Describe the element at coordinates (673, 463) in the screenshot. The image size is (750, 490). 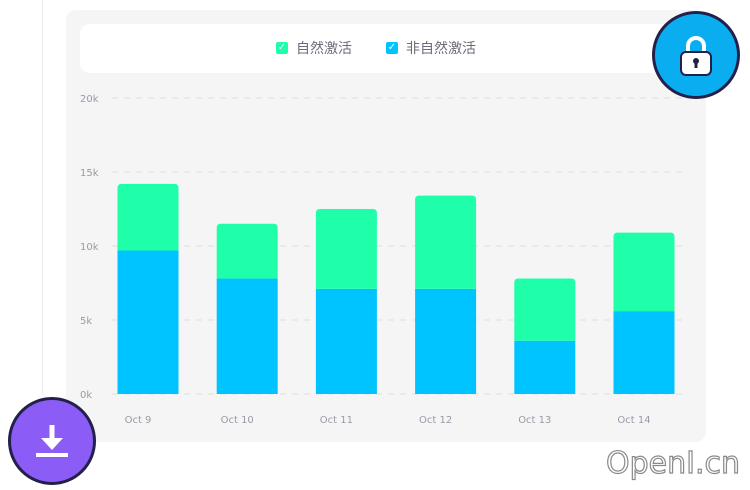
I see `watermark-logo: OpenI.cn` at that location.